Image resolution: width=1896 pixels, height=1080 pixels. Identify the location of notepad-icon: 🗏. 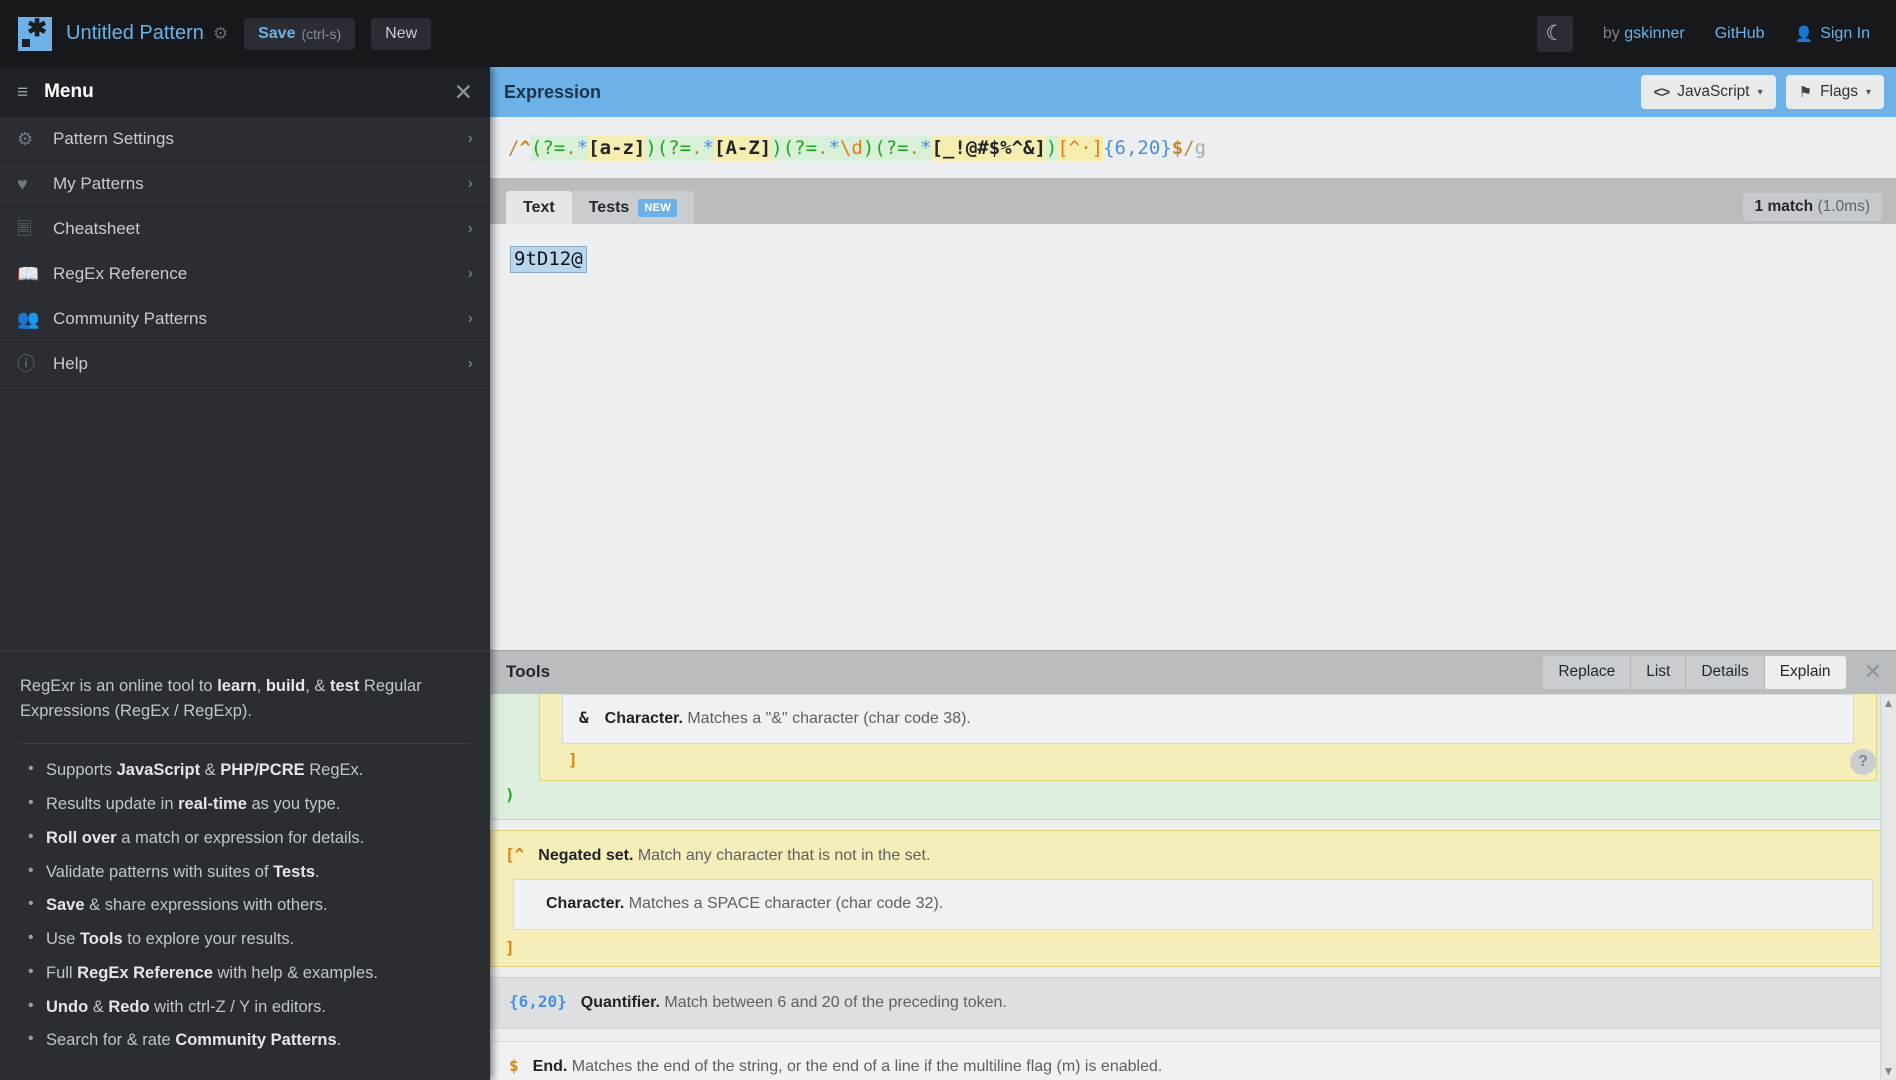
(24, 229).